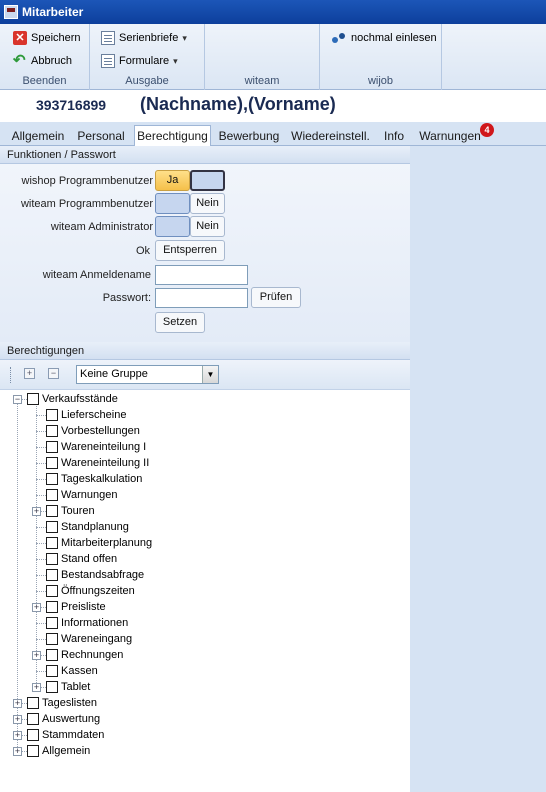  What do you see at coordinates (201, 275) in the screenshot?
I see `login-name-input` at bounding box center [201, 275].